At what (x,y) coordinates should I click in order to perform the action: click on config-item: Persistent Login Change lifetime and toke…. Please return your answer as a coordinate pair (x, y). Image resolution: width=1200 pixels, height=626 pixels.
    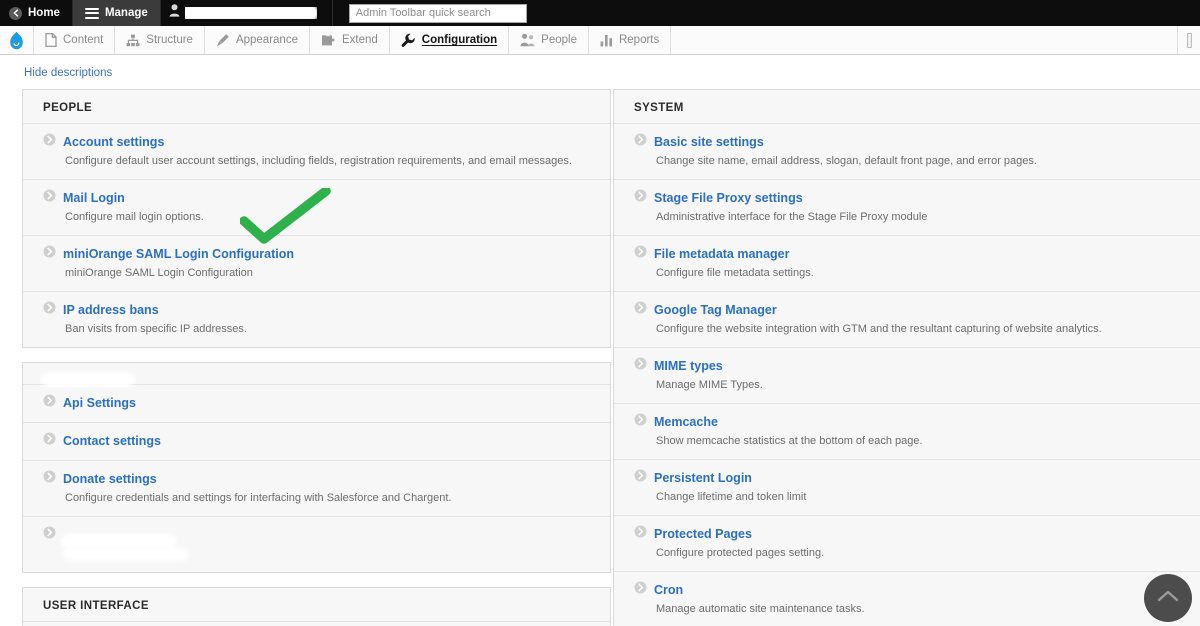
    Looking at the image, I should click on (907, 488).